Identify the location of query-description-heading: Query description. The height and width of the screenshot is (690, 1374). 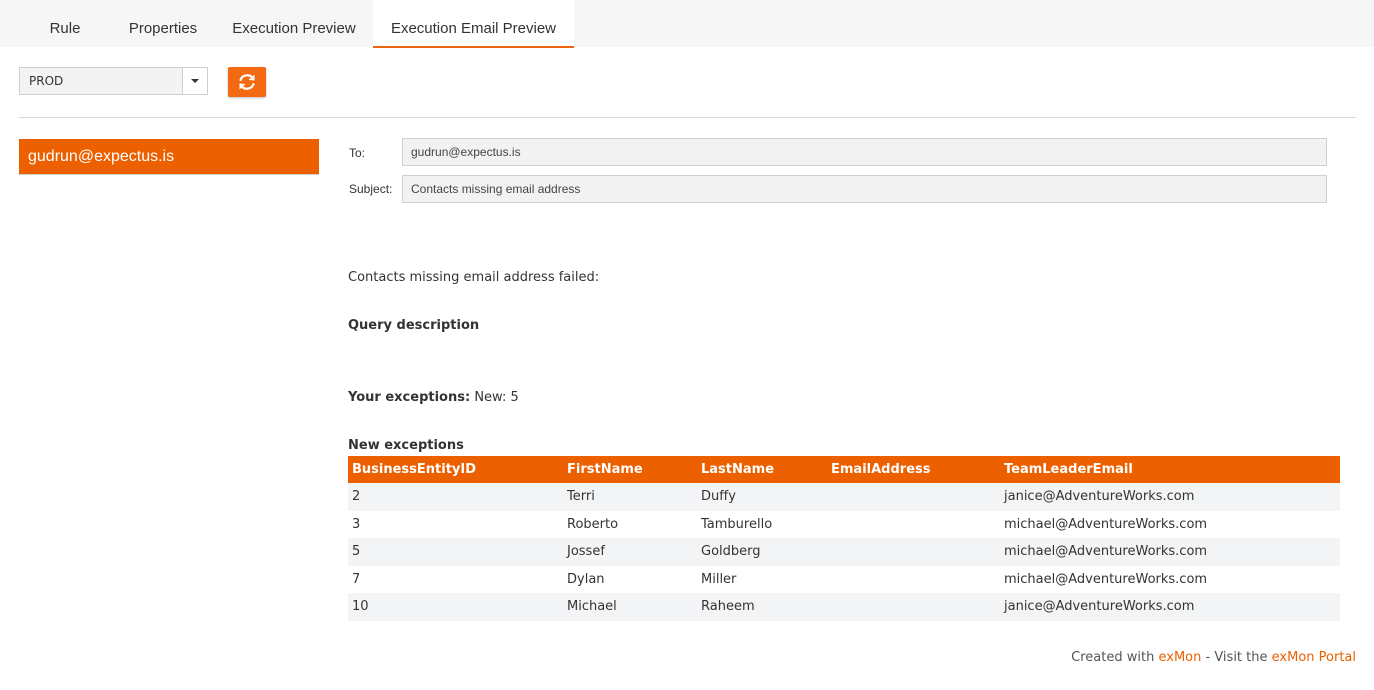
(414, 325).